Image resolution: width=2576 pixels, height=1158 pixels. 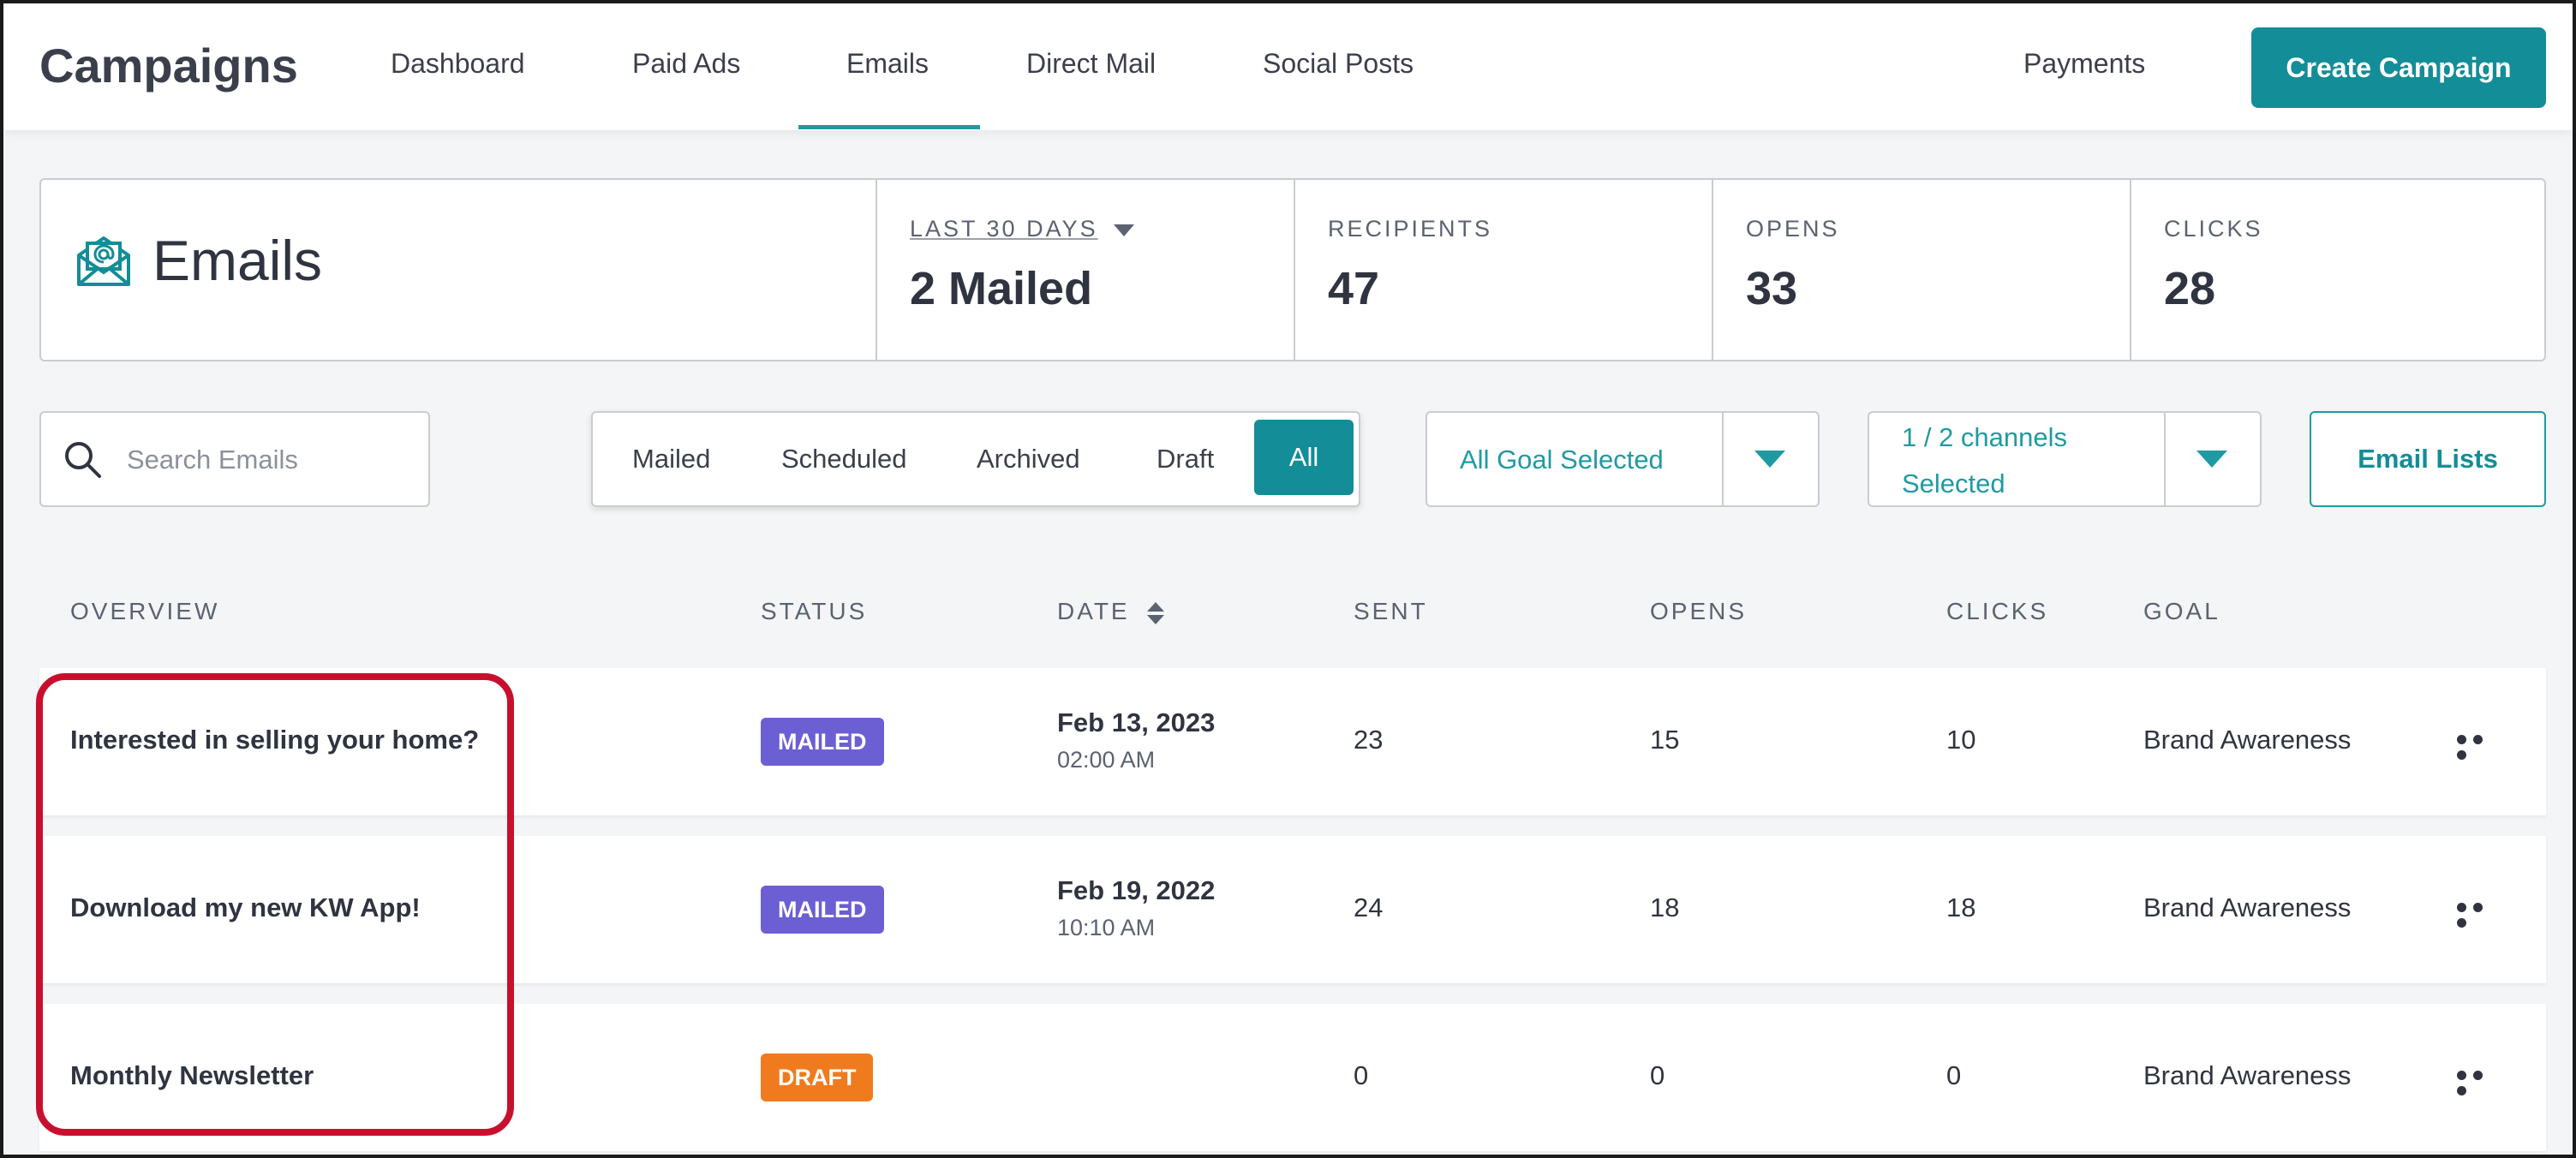 I want to click on status-segmented-control: Mailed Scheduled Archived Draft All, so click(x=976, y=459).